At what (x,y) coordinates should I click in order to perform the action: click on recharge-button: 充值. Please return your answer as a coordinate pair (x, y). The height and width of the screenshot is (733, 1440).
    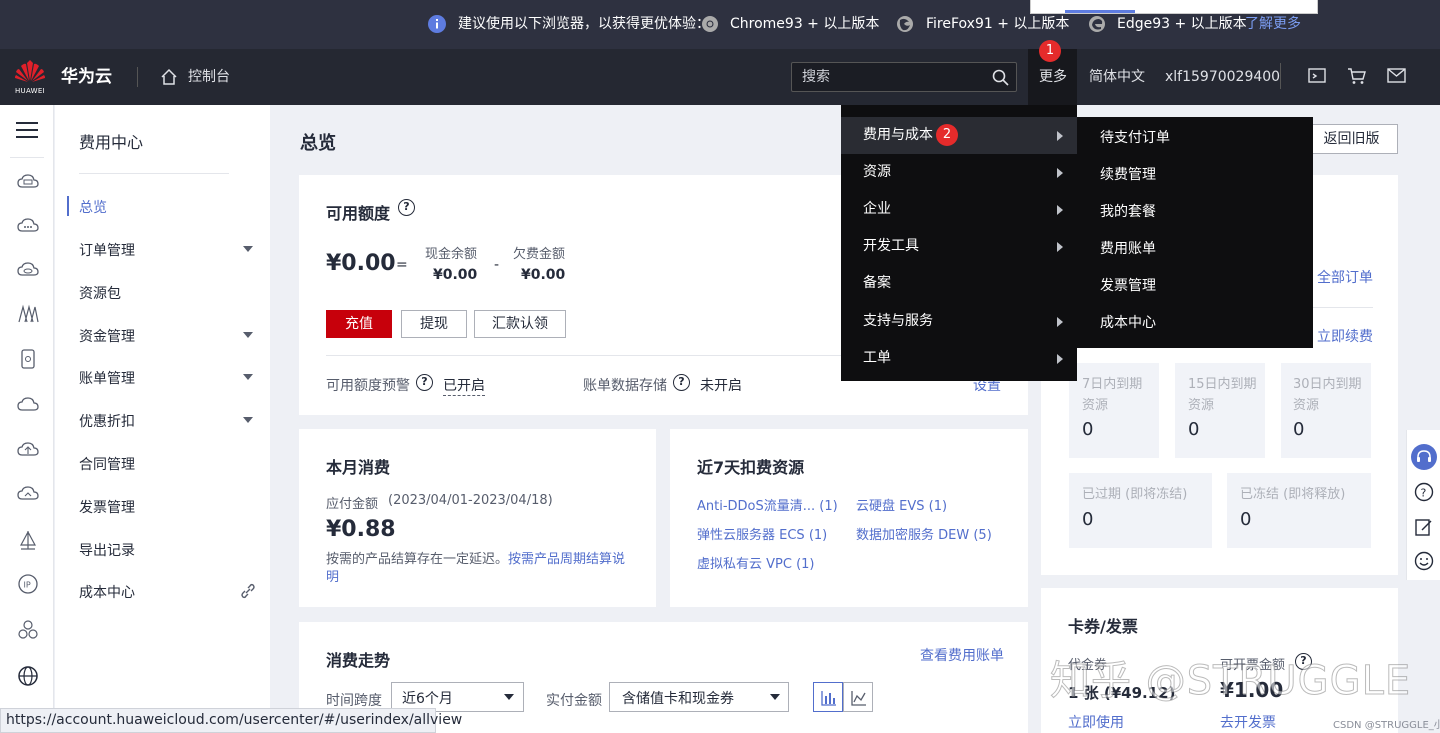
    Looking at the image, I should click on (359, 324).